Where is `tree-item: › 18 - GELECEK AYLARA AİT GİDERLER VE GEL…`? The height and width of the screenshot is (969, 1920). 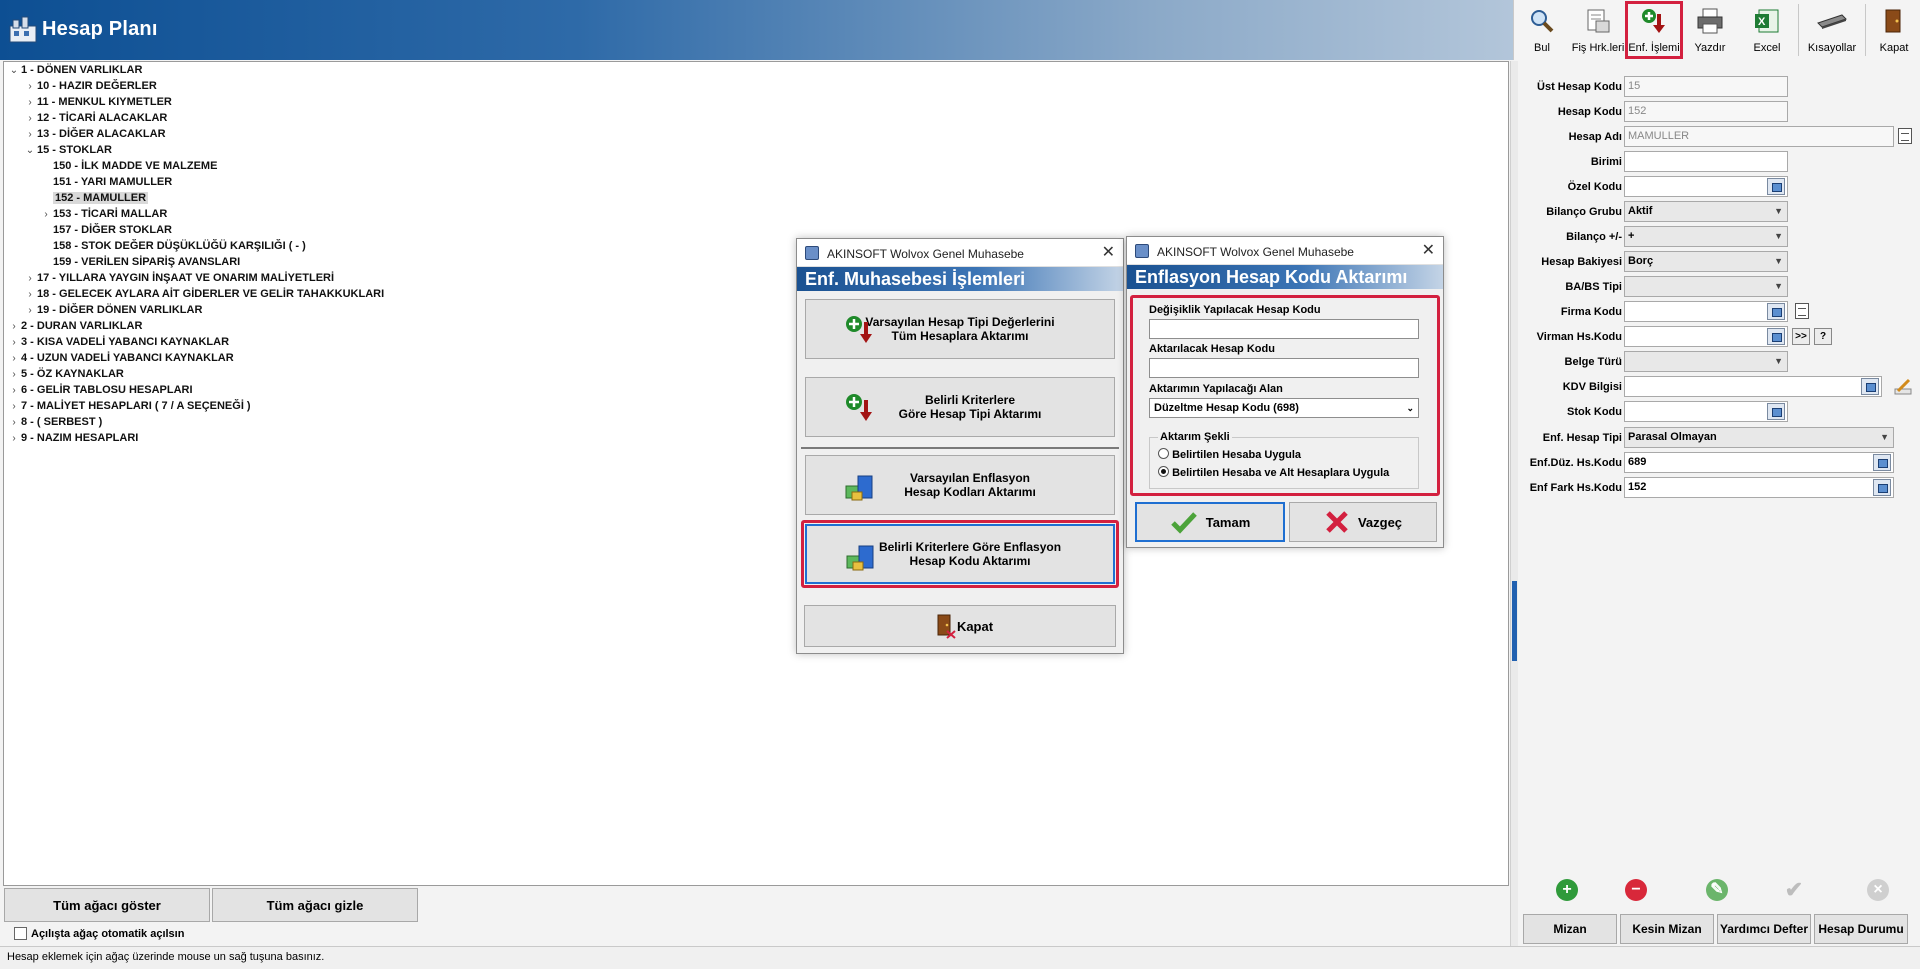
tree-item: › 18 - GELECEK AYLARA AİT GİDERLER VE GEL… is located at coordinates (203, 294).